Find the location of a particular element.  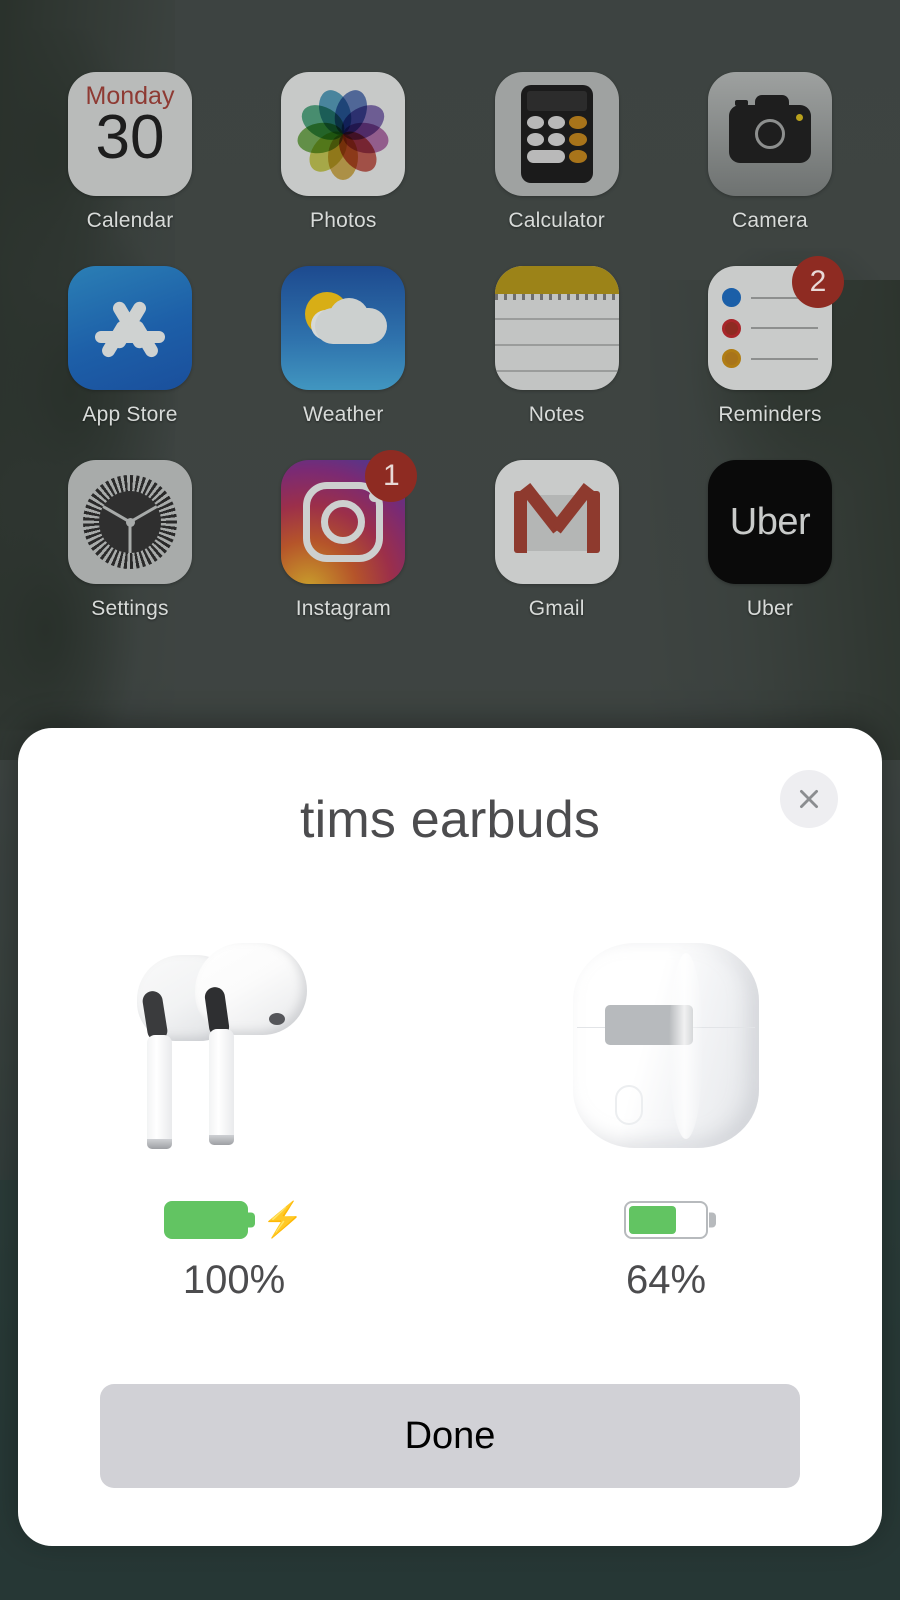

app-calendar: Monday 30 Calendar is located at coordinates (130, 152).